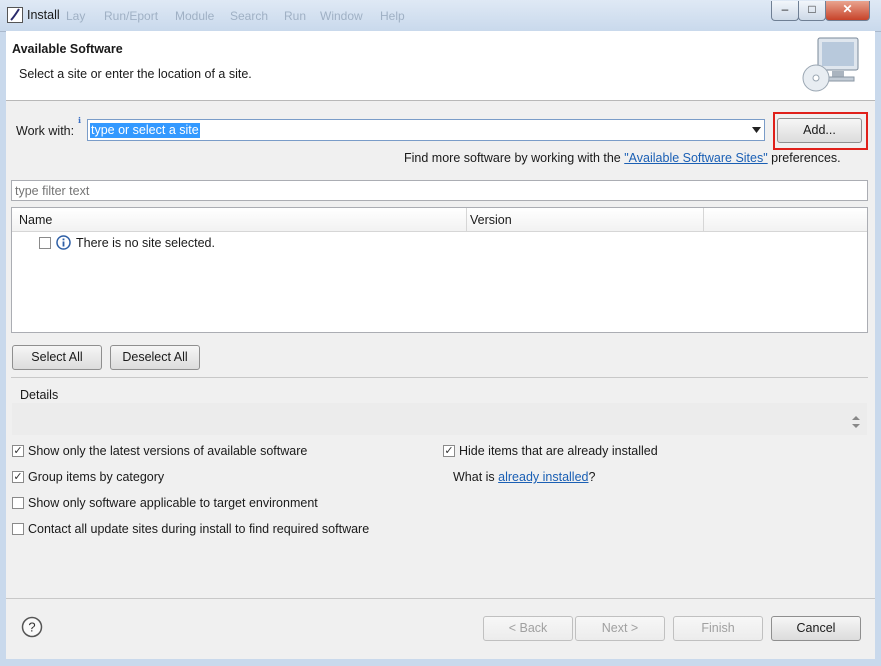  What do you see at coordinates (145, 130) in the screenshot?
I see `work-with-input: type or select a site` at bounding box center [145, 130].